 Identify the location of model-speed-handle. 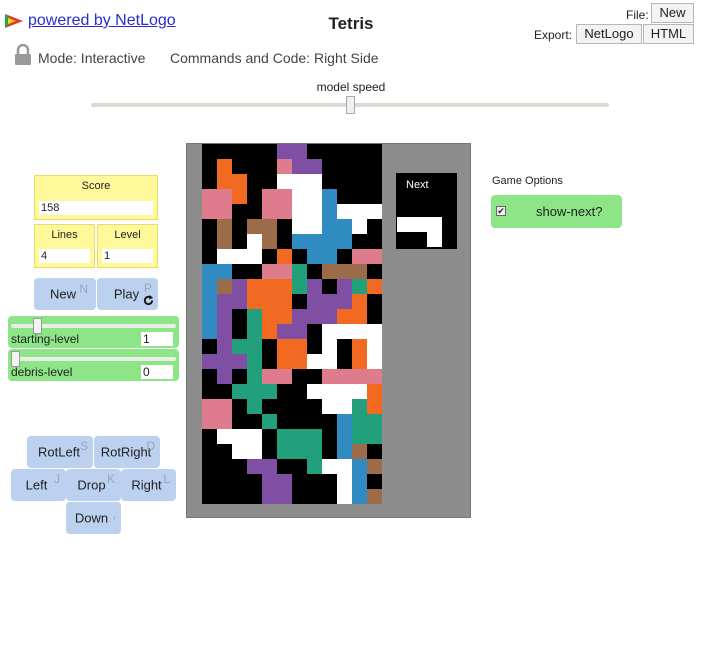
(350, 105).